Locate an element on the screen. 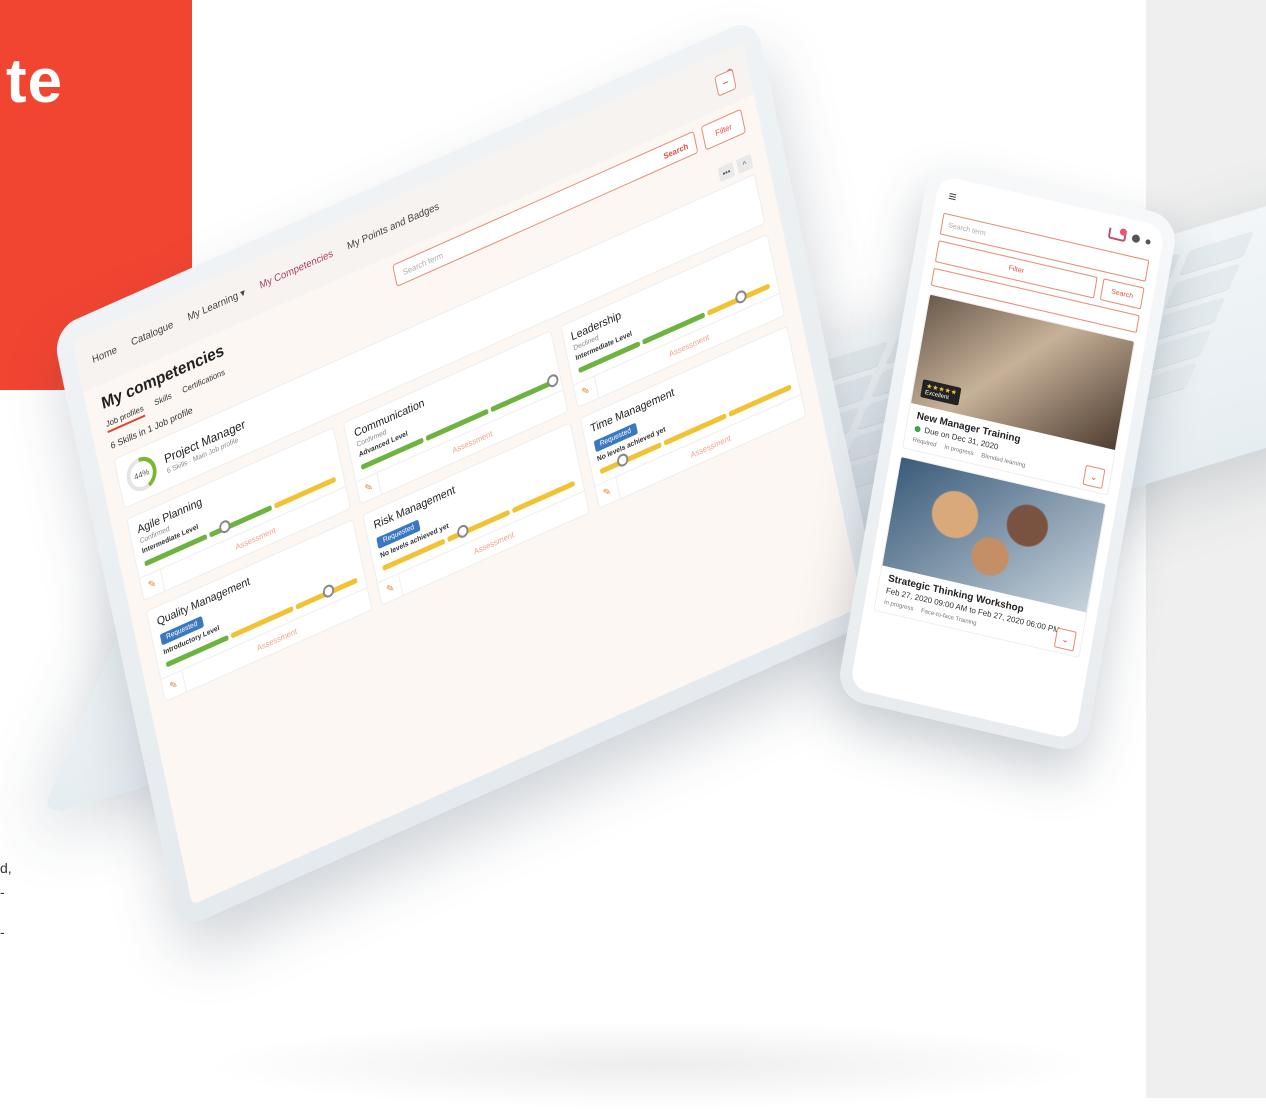 The image size is (1266, 1110). progress-value: 44% is located at coordinates (142, 474).